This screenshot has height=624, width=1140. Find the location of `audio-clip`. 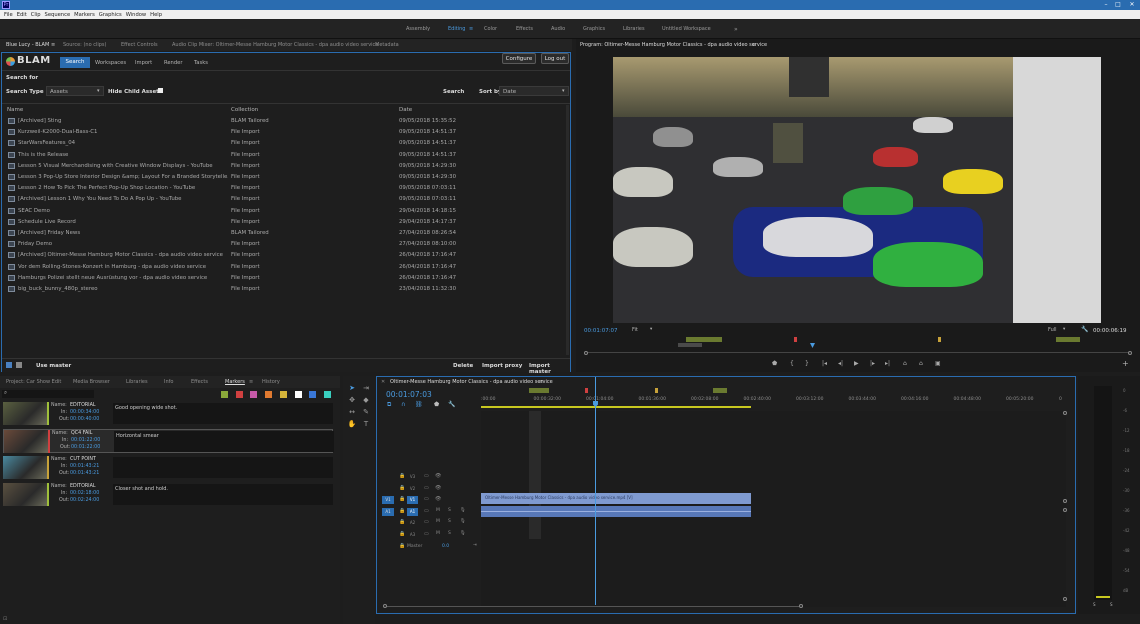

audio-clip is located at coordinates (616, 511).